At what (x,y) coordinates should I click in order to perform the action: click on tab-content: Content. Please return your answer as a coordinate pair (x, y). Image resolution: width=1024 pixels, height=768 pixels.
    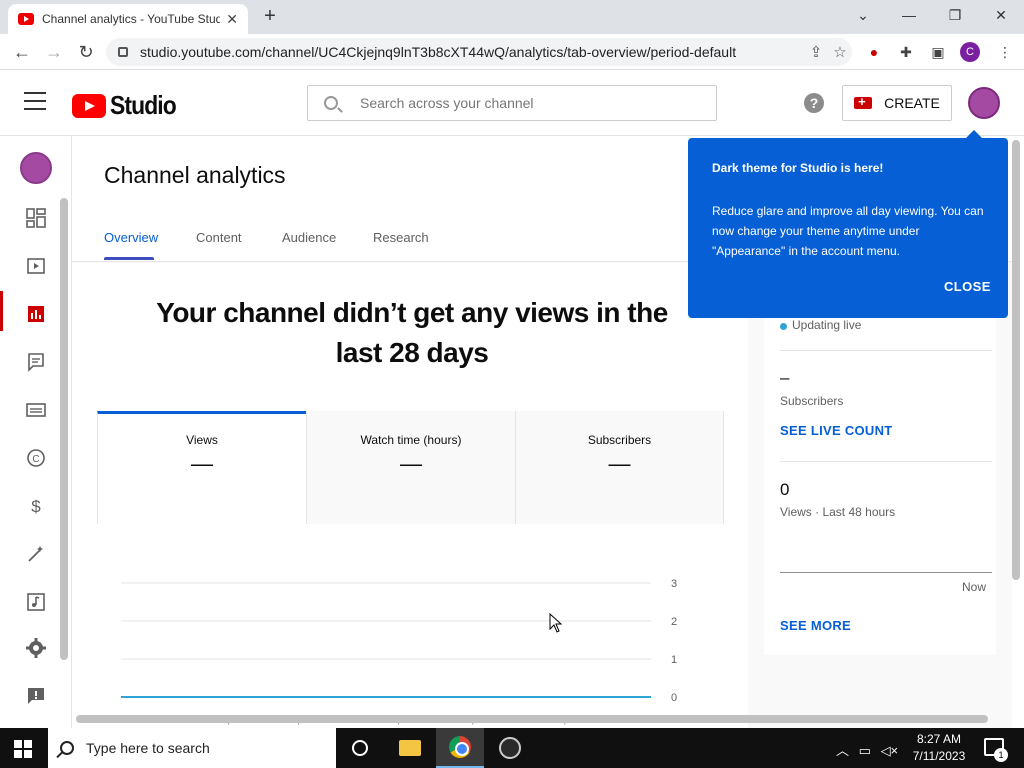
    Looking at the image, I should click on (219, 237).